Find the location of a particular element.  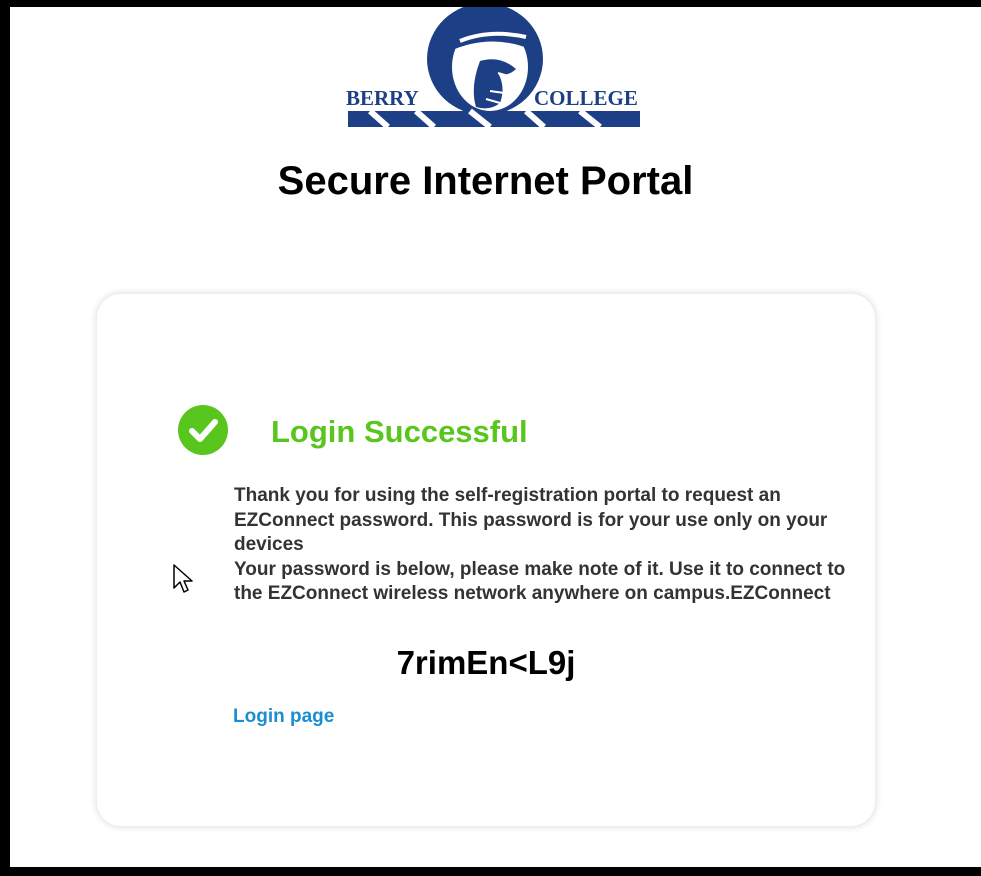

logo-word-college: COLLEGE is located at coordinates (586, 98).